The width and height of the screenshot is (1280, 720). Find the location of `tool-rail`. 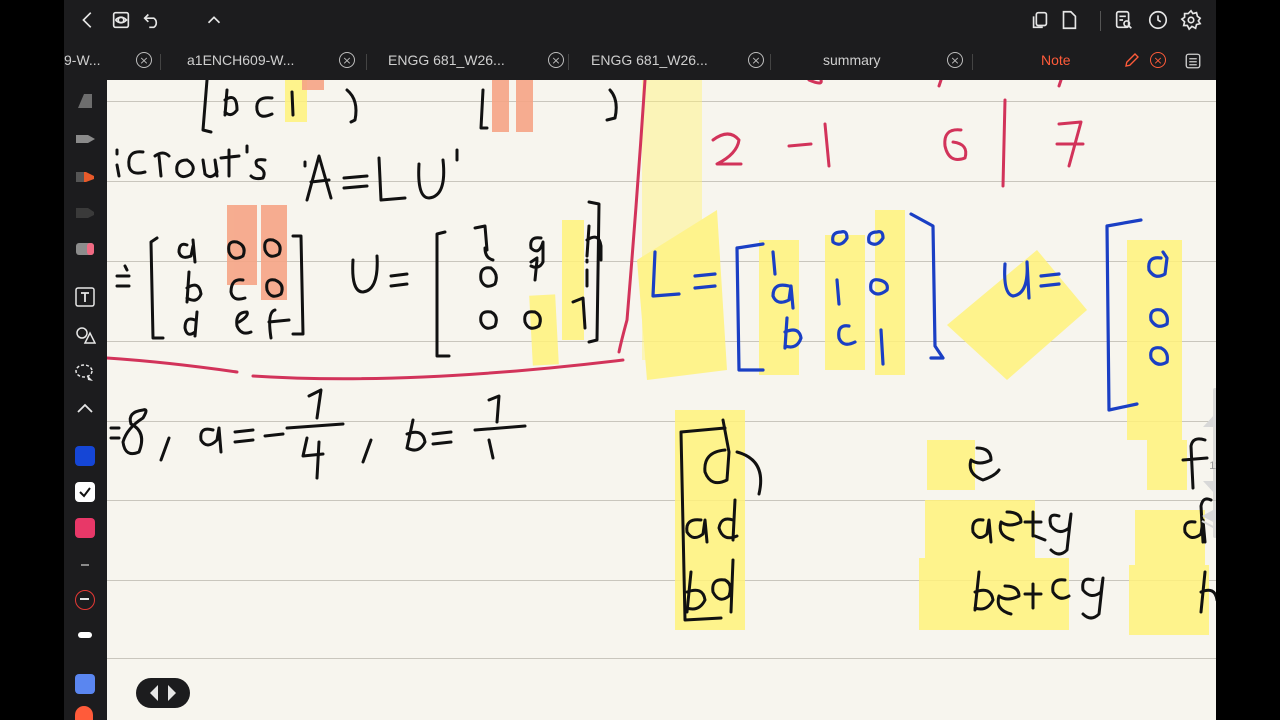

tool-rail is located at coordinates (85, 400).